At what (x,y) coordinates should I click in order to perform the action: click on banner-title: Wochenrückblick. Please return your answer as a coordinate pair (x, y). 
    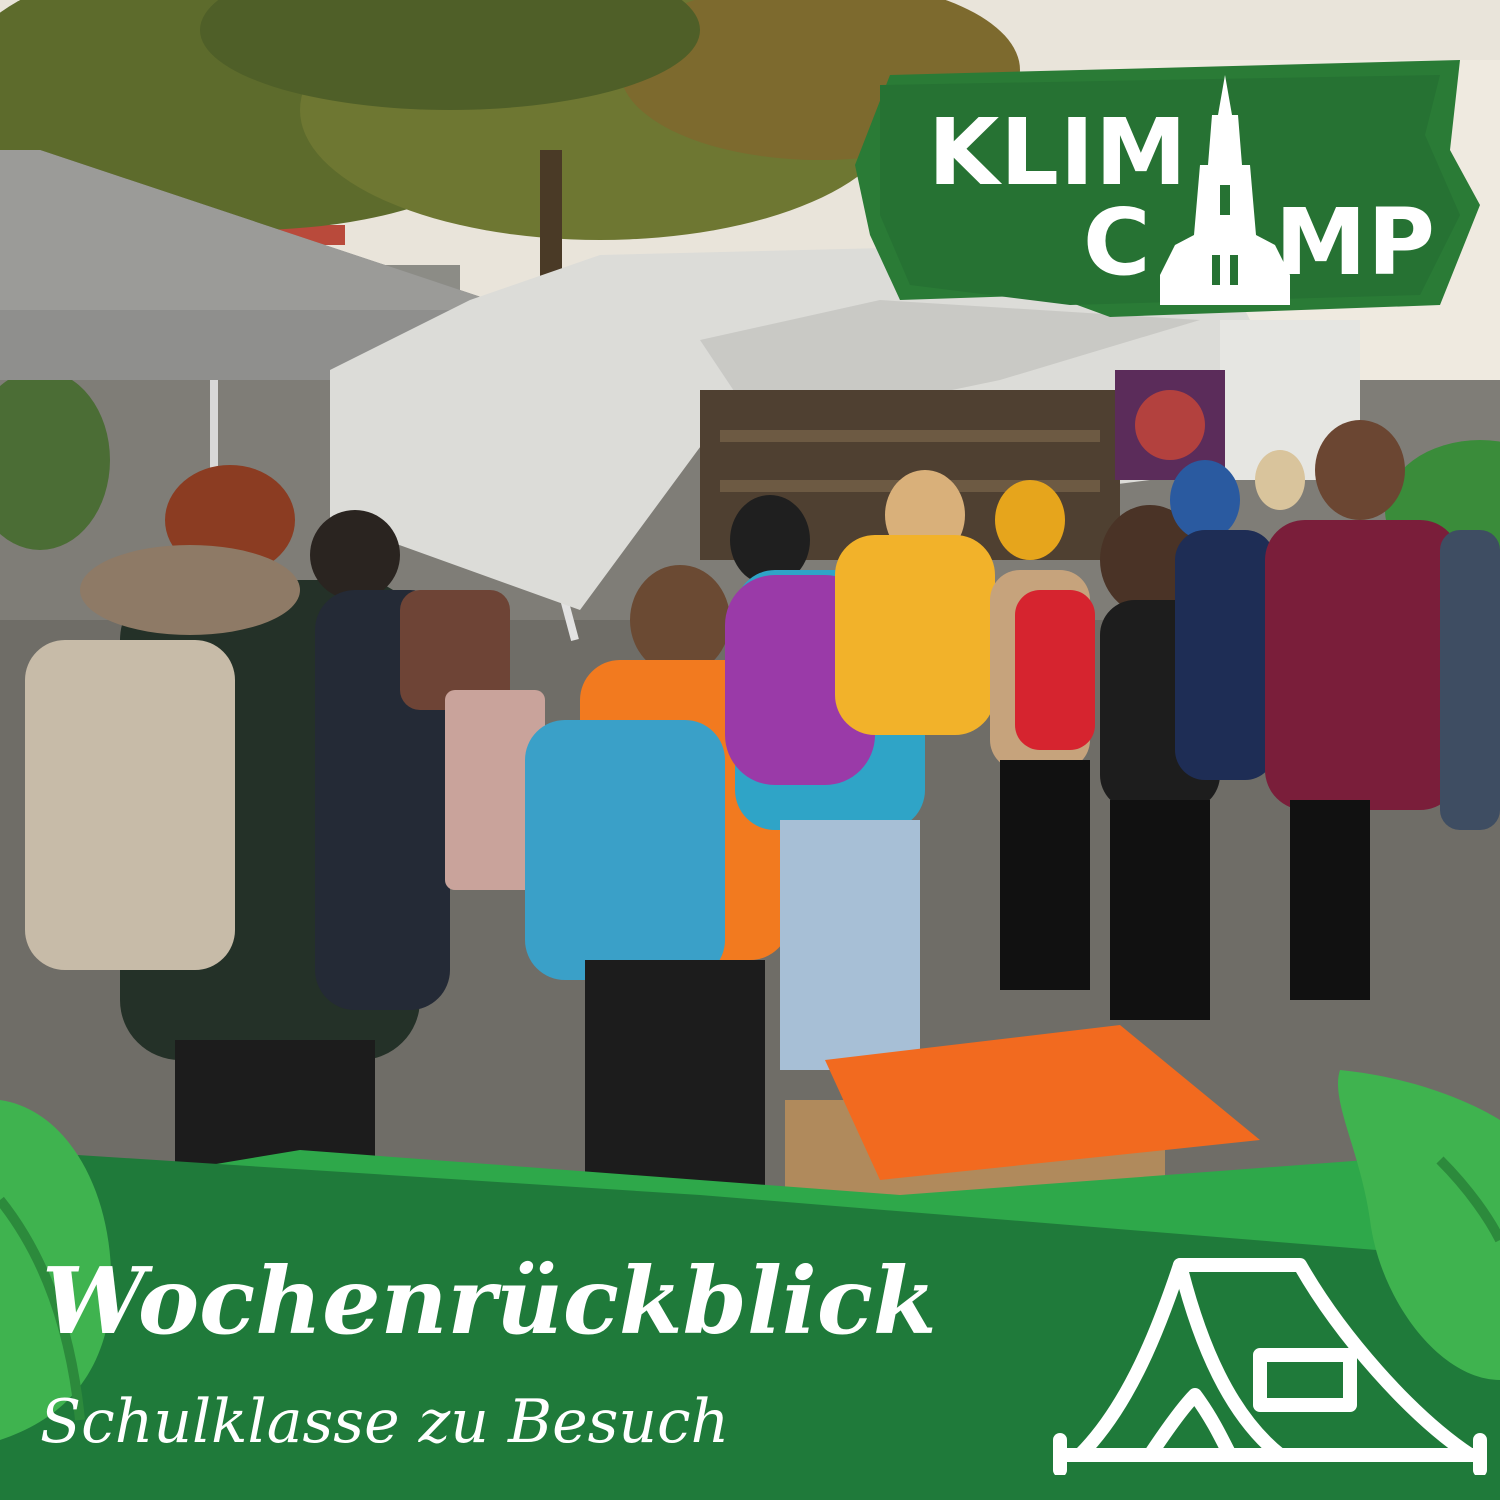
    Looking at the image, I should click on (489, 1301).